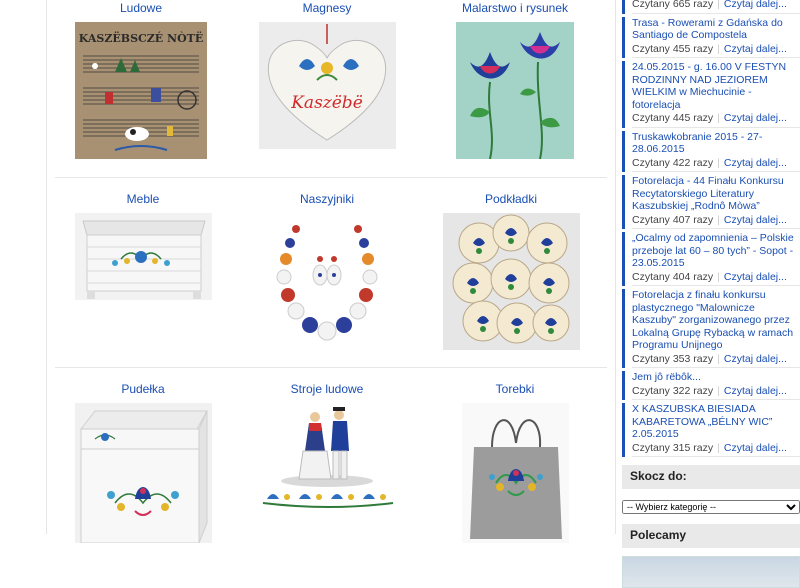  What do you see at coordinates (511, 199) in the screenshot?
I see `gallery-item-label: Podkładki` at bounding box center [511, 199].